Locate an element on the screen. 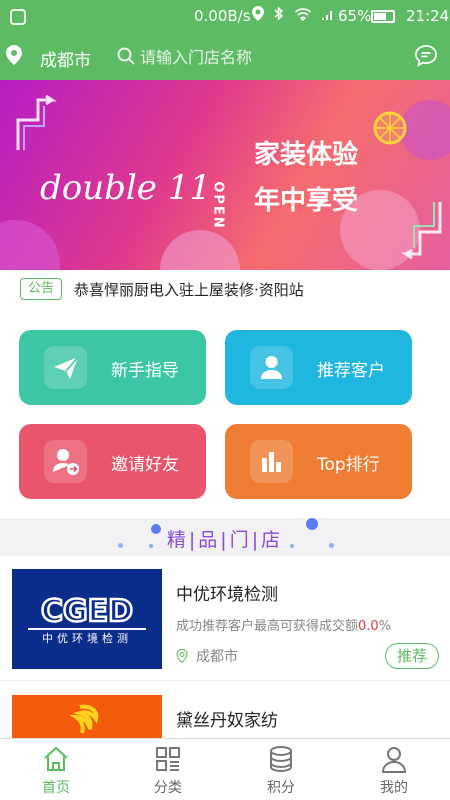  top-ranking-button: Top排行 is located at coordinates (318, 461).